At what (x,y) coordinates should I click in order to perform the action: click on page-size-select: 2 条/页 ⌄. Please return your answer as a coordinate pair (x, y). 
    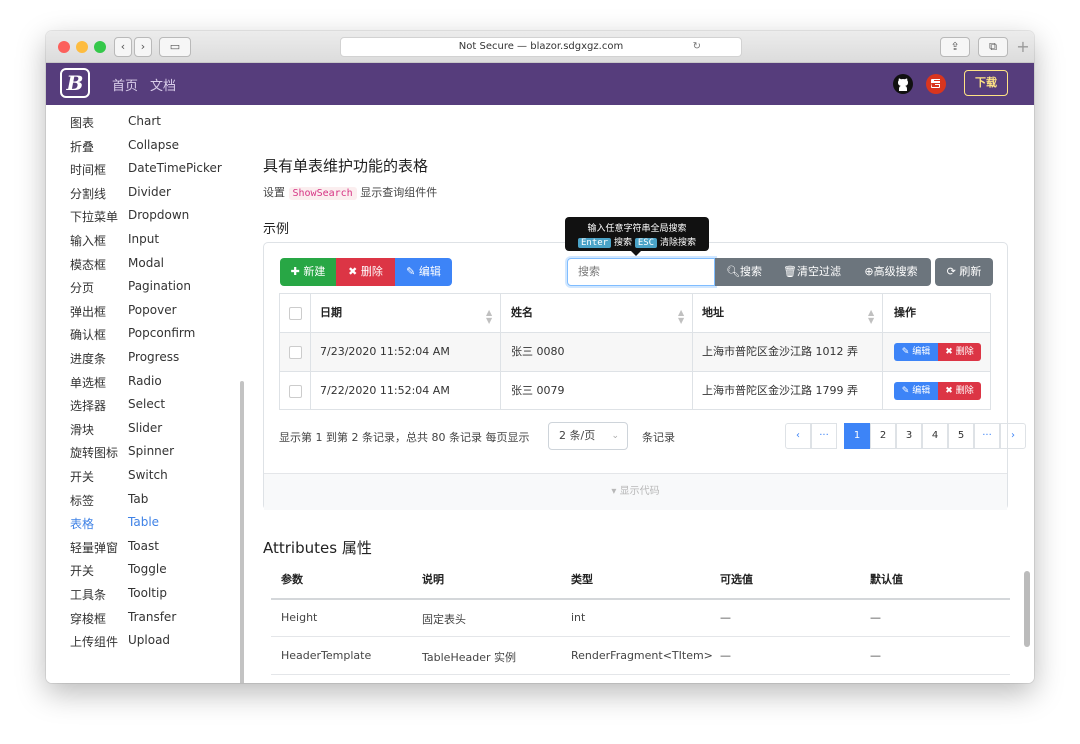
    Looking at the image, I should click on (588, 436).